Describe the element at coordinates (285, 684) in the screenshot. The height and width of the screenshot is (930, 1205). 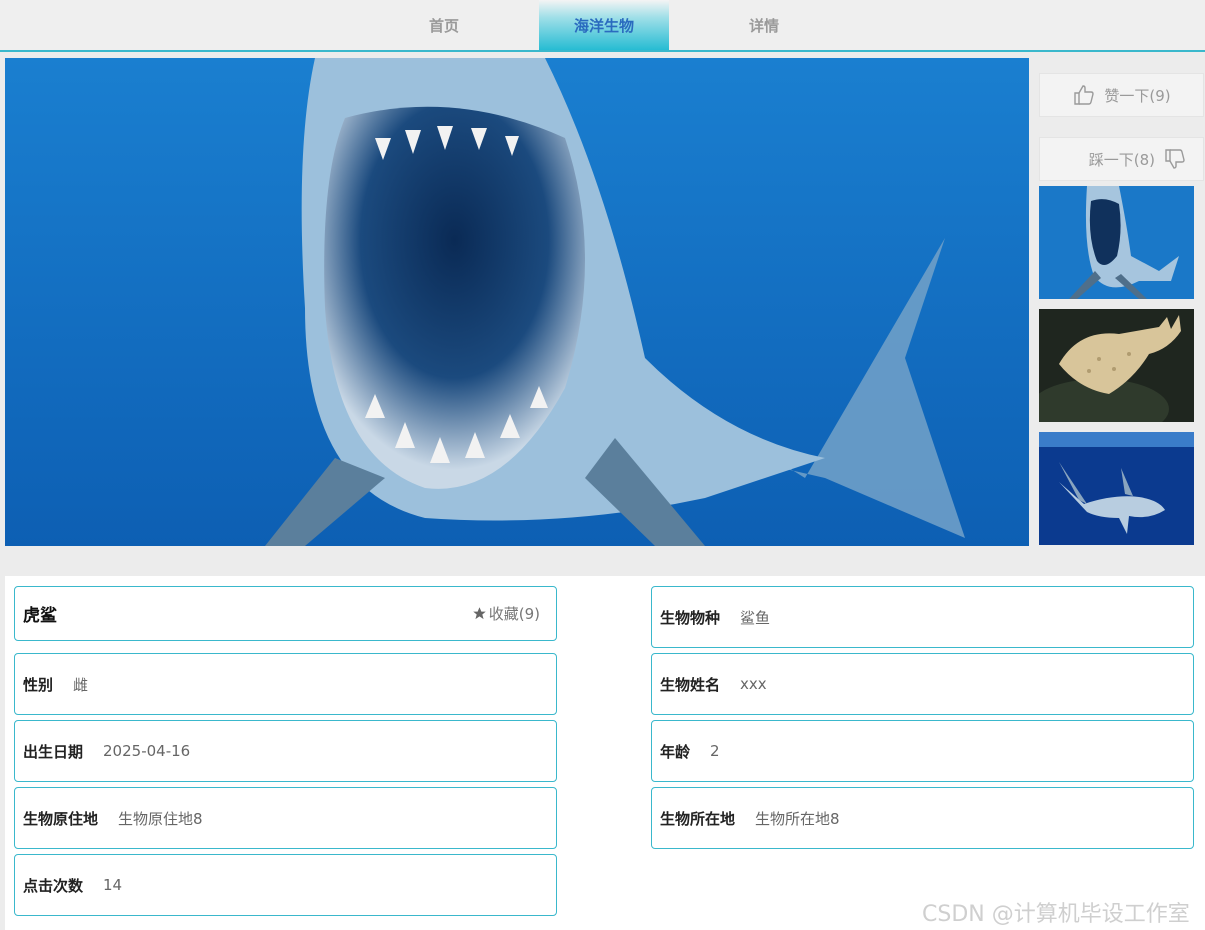
I see `gender-card: 性别 雌` at that location.